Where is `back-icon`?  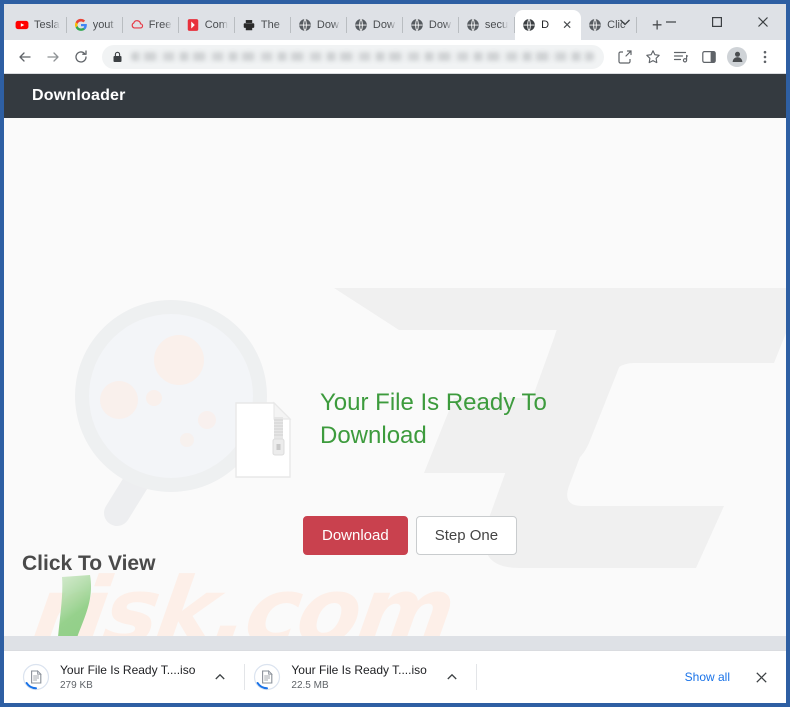
back-icon is located at coordinates (25, 57).